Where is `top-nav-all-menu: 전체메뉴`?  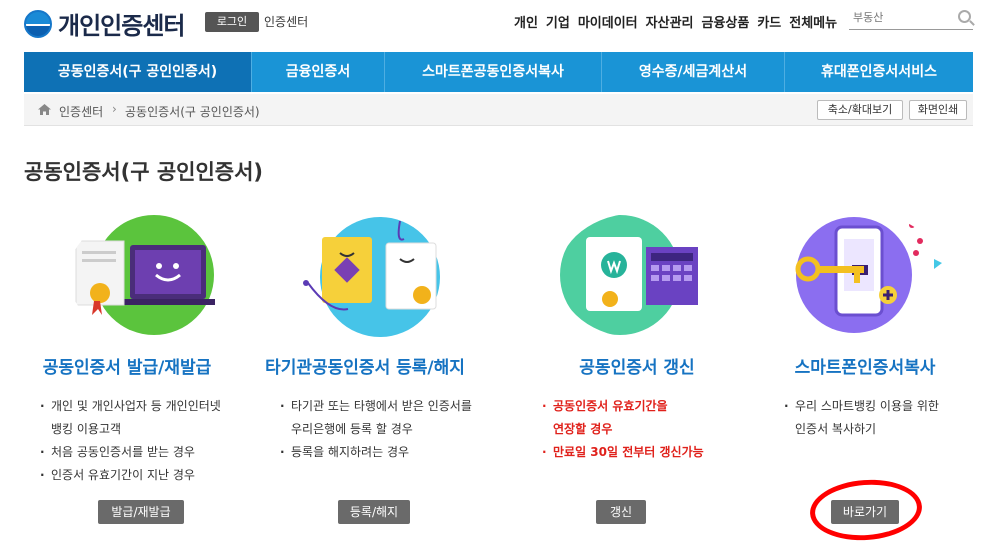 top-nav-all-menu: 전체메뉴 is located at coordinates (813, 21).